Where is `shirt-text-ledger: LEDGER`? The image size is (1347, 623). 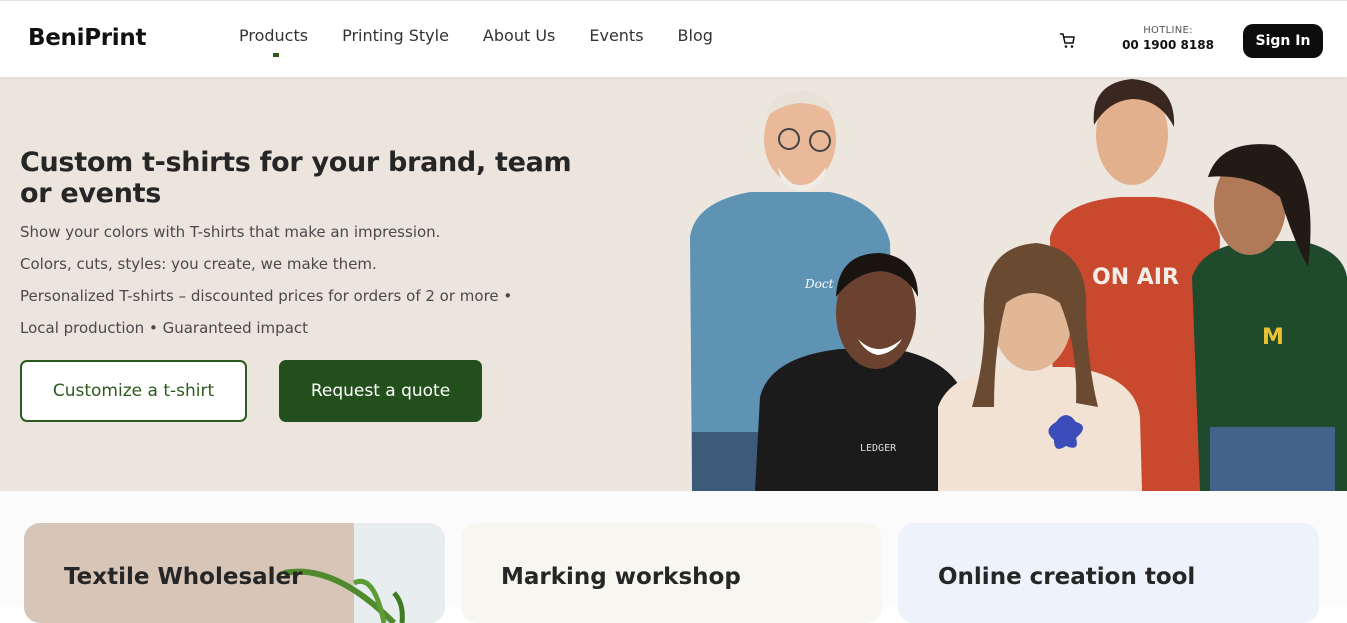
shirt-text-ledger: LEDGER is located at coordinates (878, 448).